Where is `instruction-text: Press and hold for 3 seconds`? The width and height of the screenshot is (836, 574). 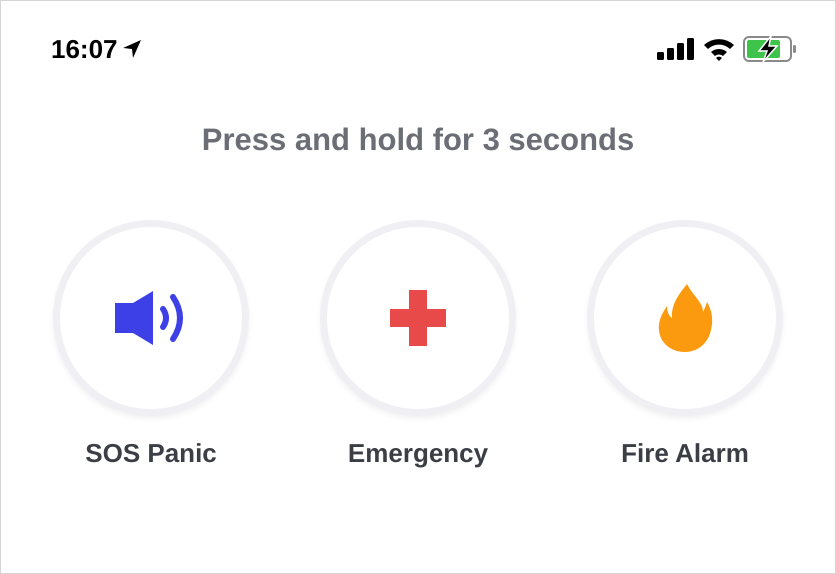 instruction-text: Press and hold for 3 seconds is located at coordinates (418, 140).